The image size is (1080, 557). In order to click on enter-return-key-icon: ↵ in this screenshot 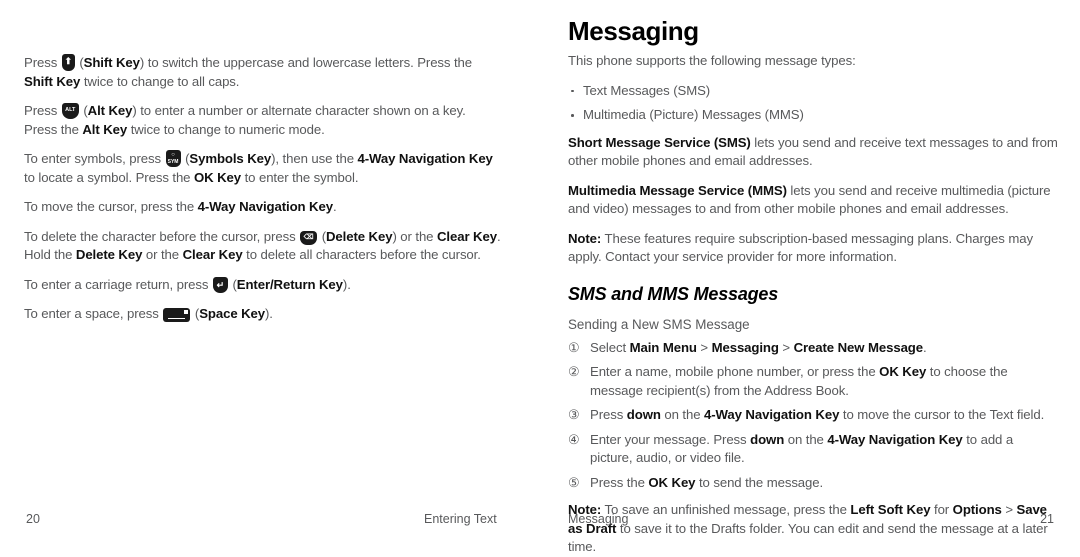, I will do `click(220, 284)`.